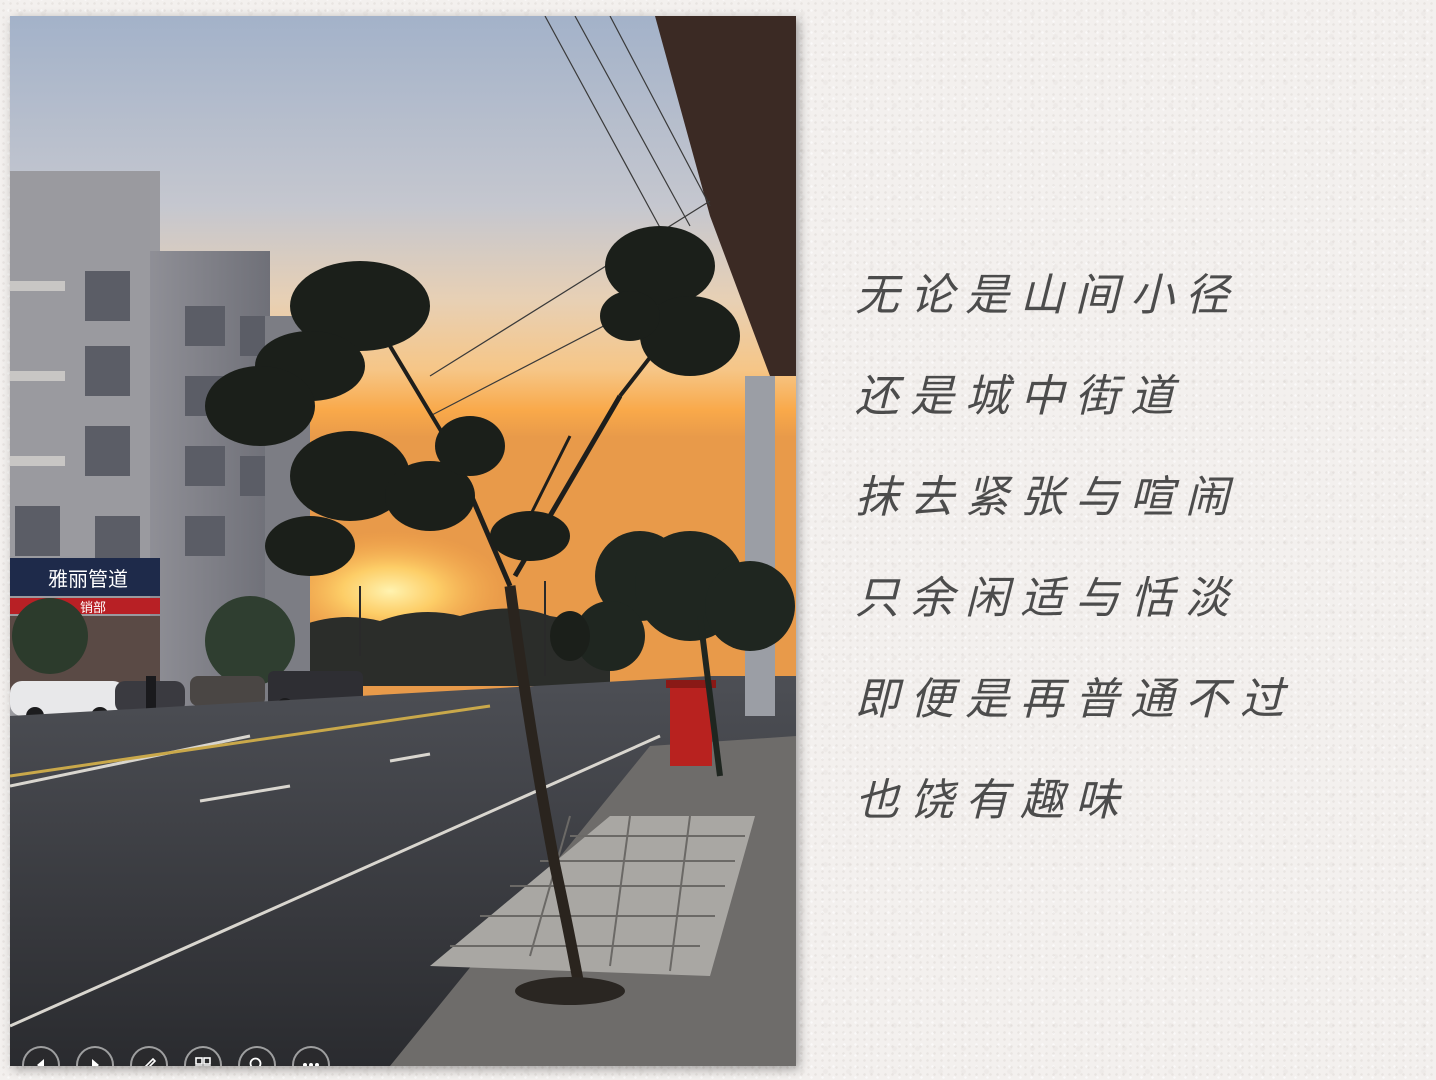 This screenshot has height=1080, width=1436. Describe the element at coordinates (257, 1056) in the screenshot. I see `zoom-button` at that location.